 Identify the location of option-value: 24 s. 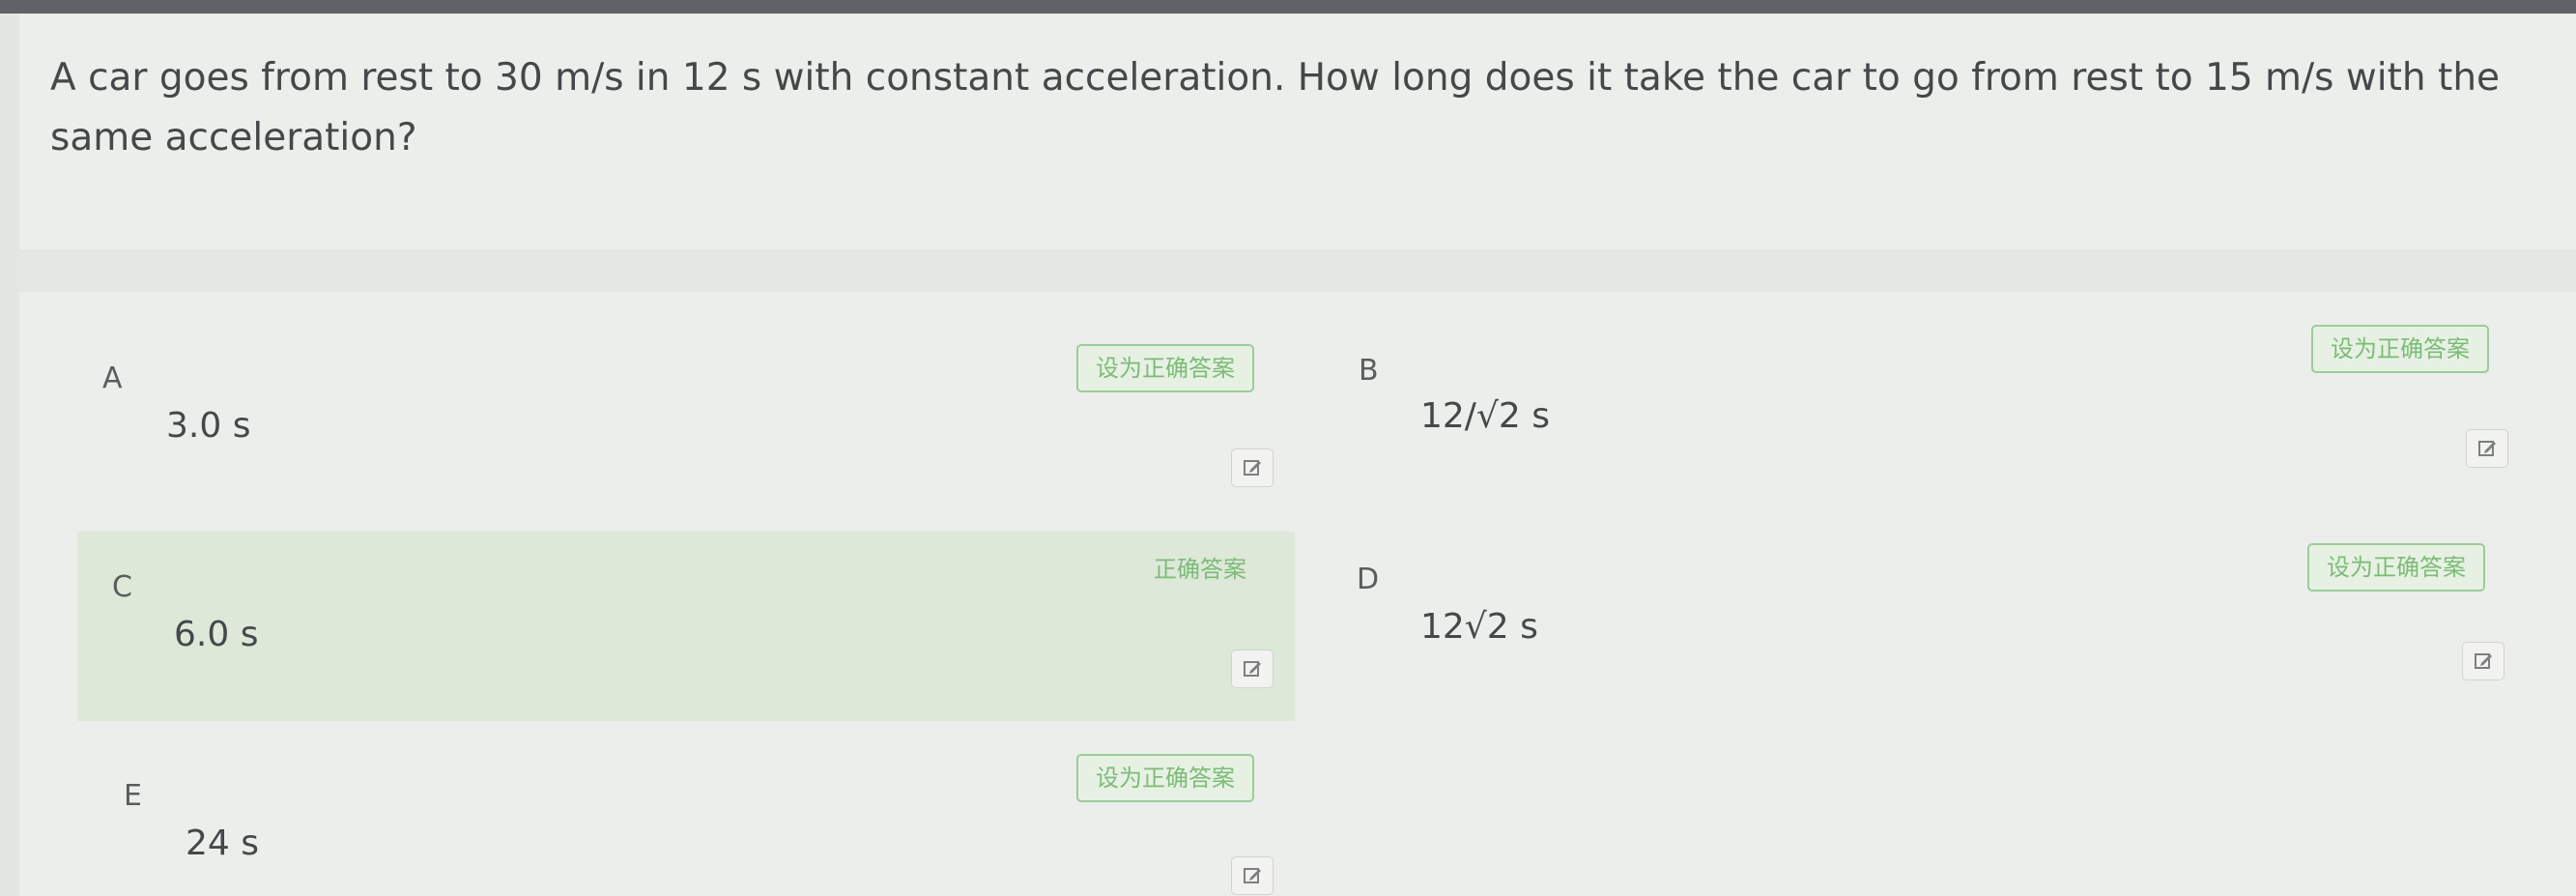
(223, 843).